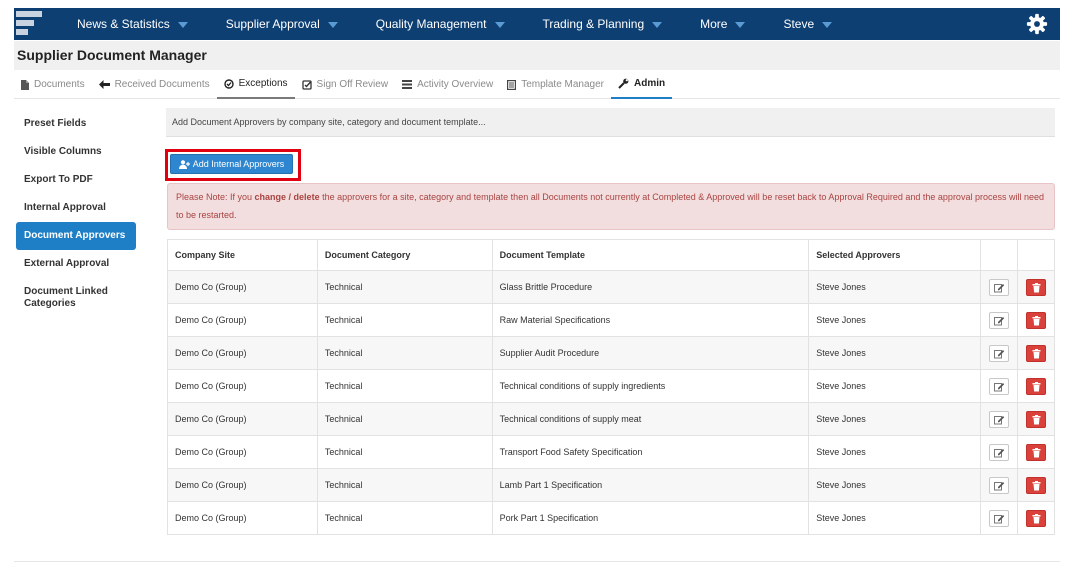 Image resolution: width=1075 pixels, height=574 pixels. What do you see at coordinates (76, 152) in the screenshot?
I see `sidebar-item-visible-columns: Visible Columns` at bounding box center [76, 152].